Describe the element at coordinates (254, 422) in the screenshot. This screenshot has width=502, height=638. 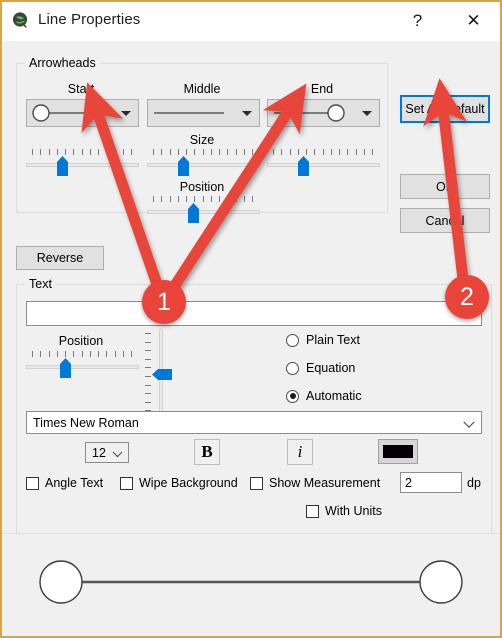
I see `font-family-combo: Times New Roman` at that location.